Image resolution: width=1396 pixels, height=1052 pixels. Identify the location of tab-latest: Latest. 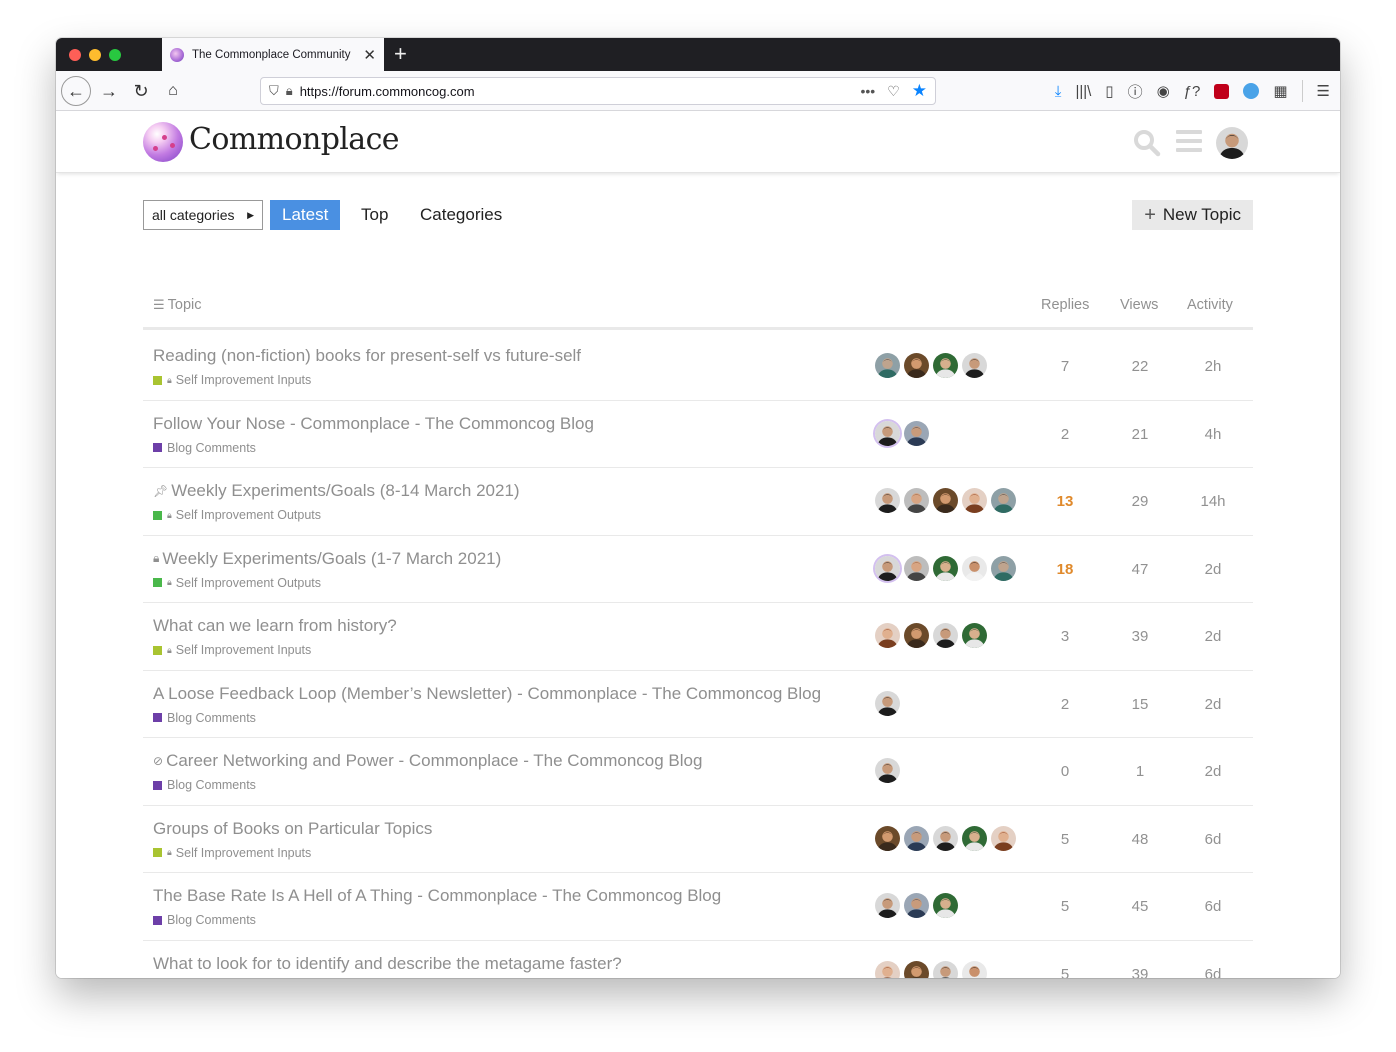
(305, 215).